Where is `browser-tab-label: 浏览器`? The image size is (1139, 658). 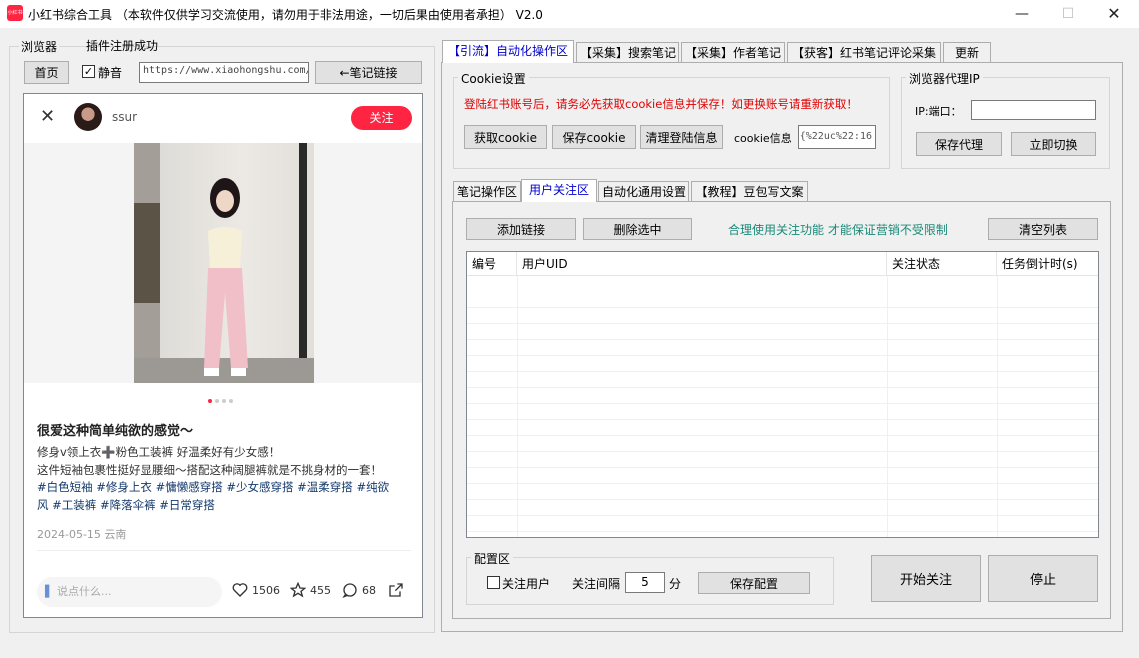
browser-tab-label: 浏览器 is located at coordinates (39, 46).